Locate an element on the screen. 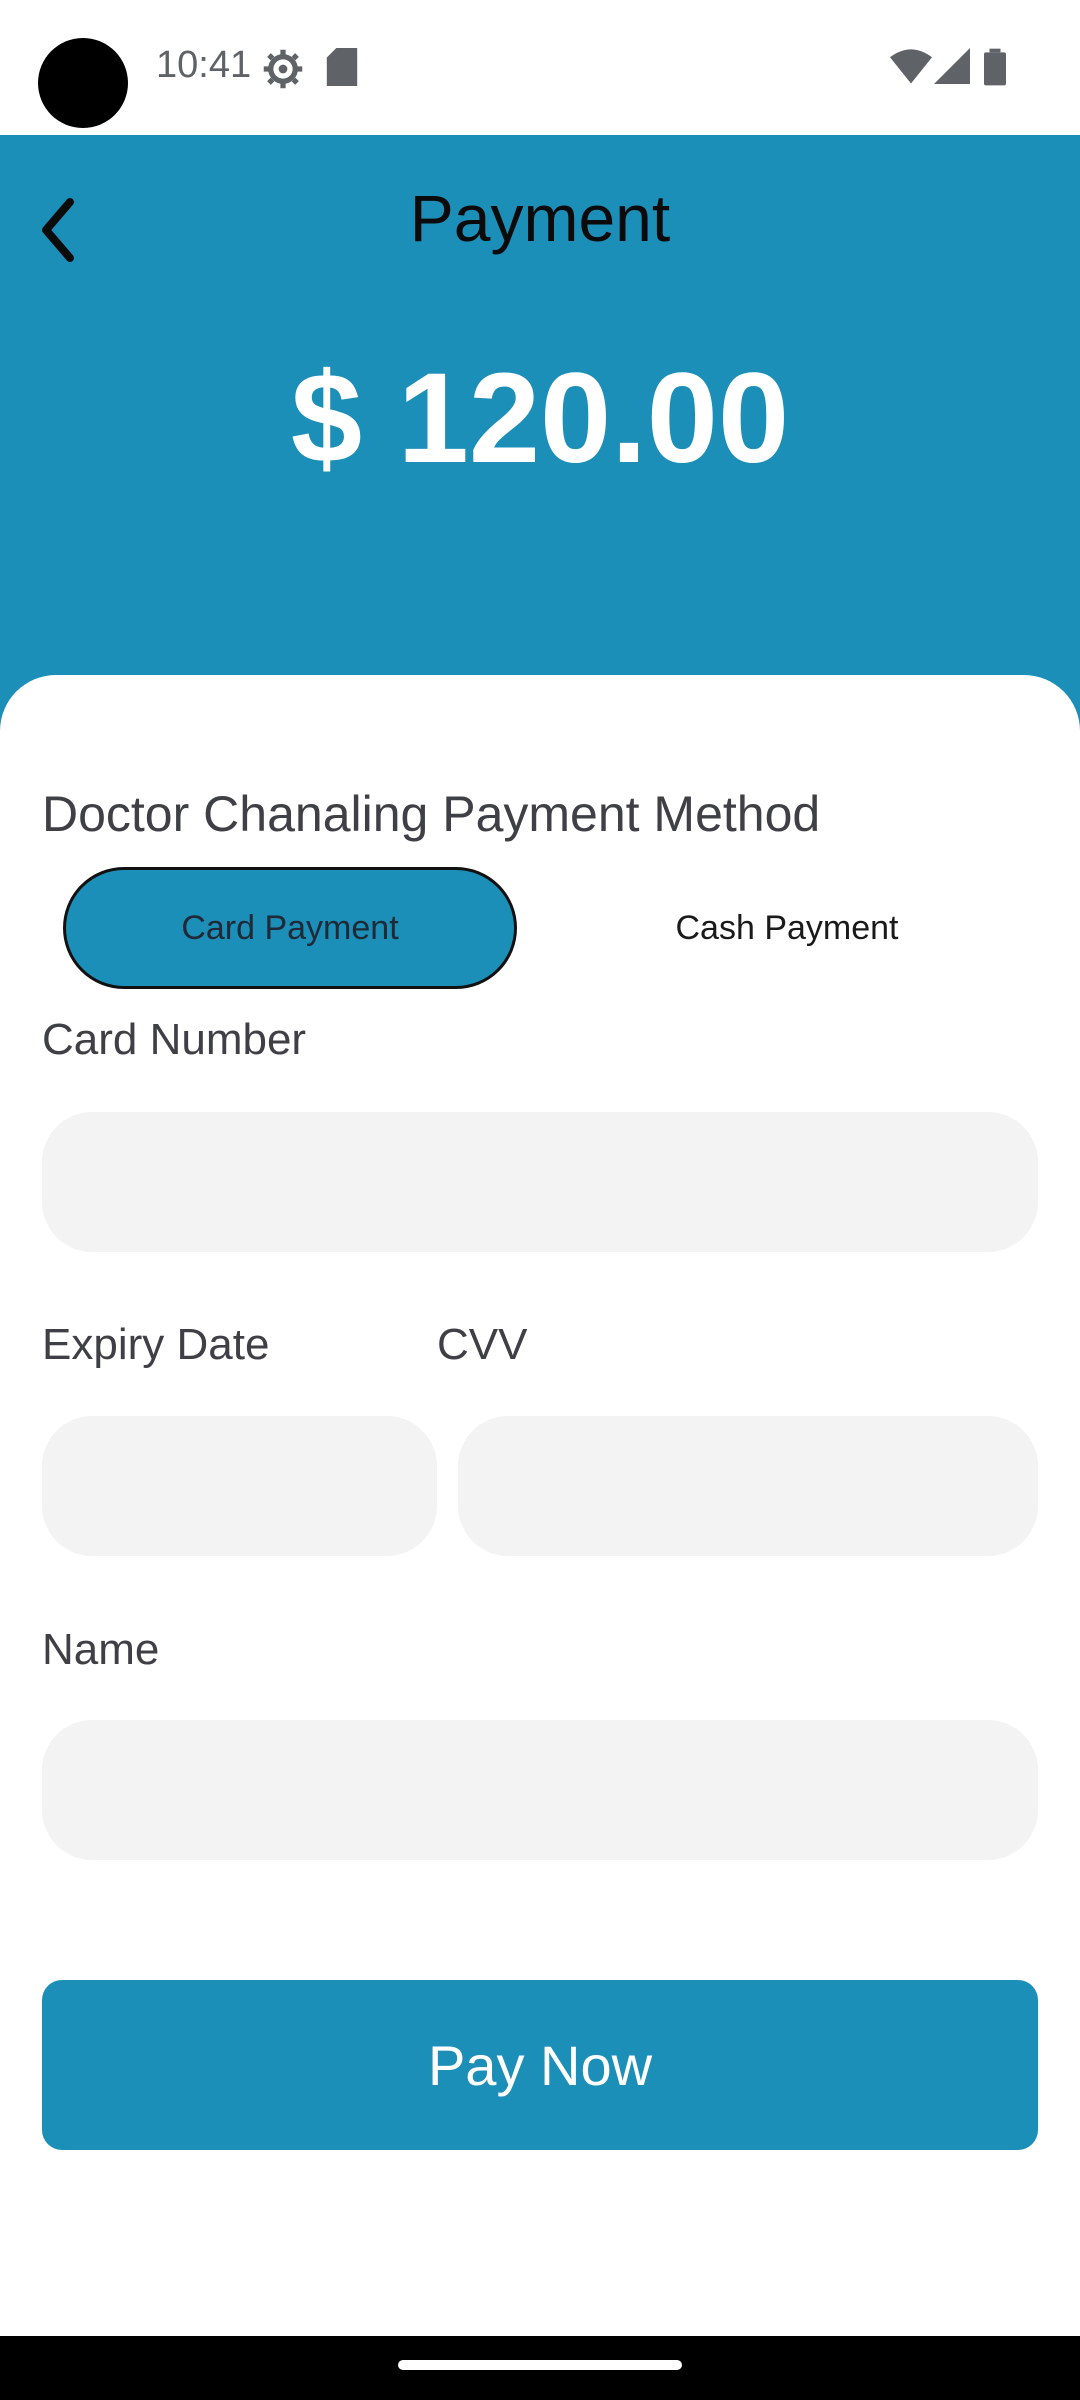  cash-payment-toggle: Cash Payment is located at coordinates (787, 928).